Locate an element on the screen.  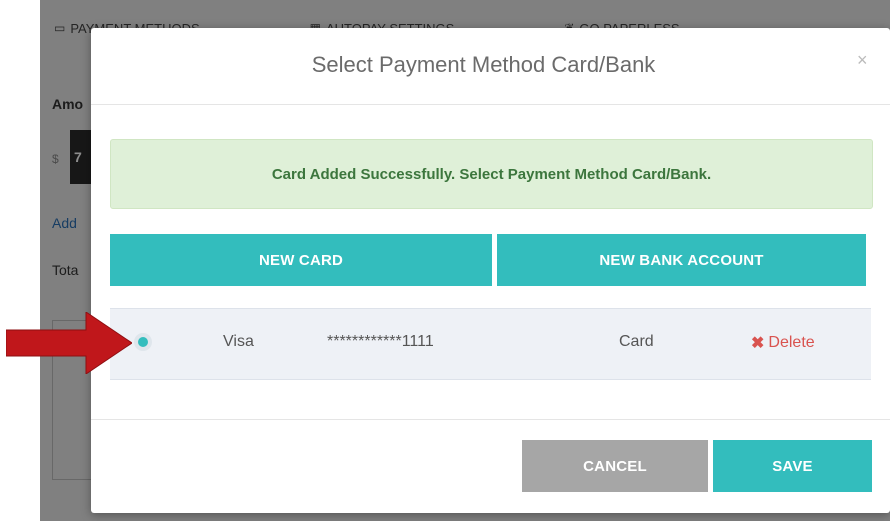
red-arrow-icon is located at coordinates (69, 343).